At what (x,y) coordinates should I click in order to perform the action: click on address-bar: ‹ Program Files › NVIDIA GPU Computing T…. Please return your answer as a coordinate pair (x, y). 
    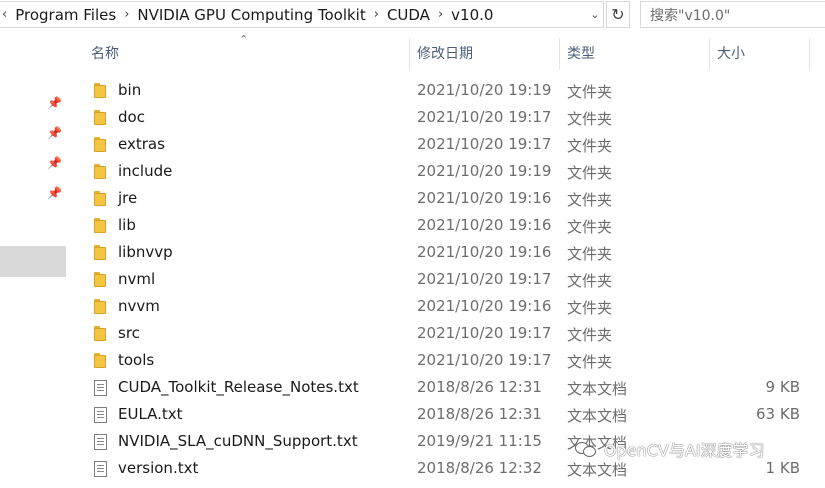
    Looking at the image, I should click on (302, 14).